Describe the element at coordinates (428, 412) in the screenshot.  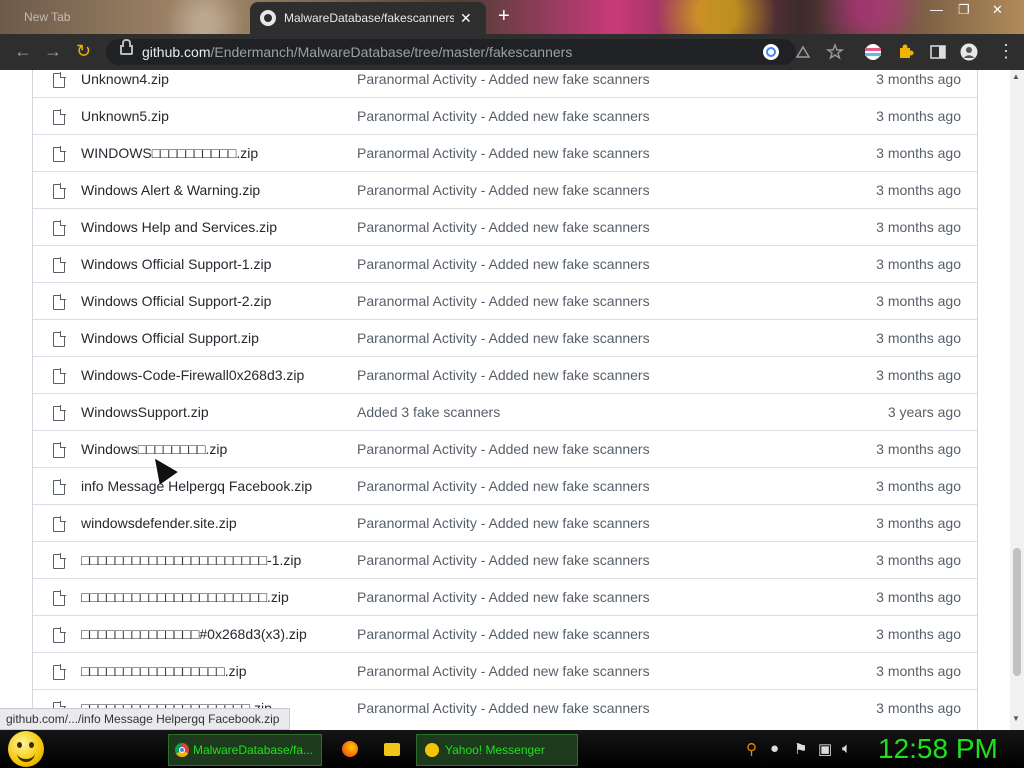
I see `commit-message-link: Added 3 fake scanners` at that location.